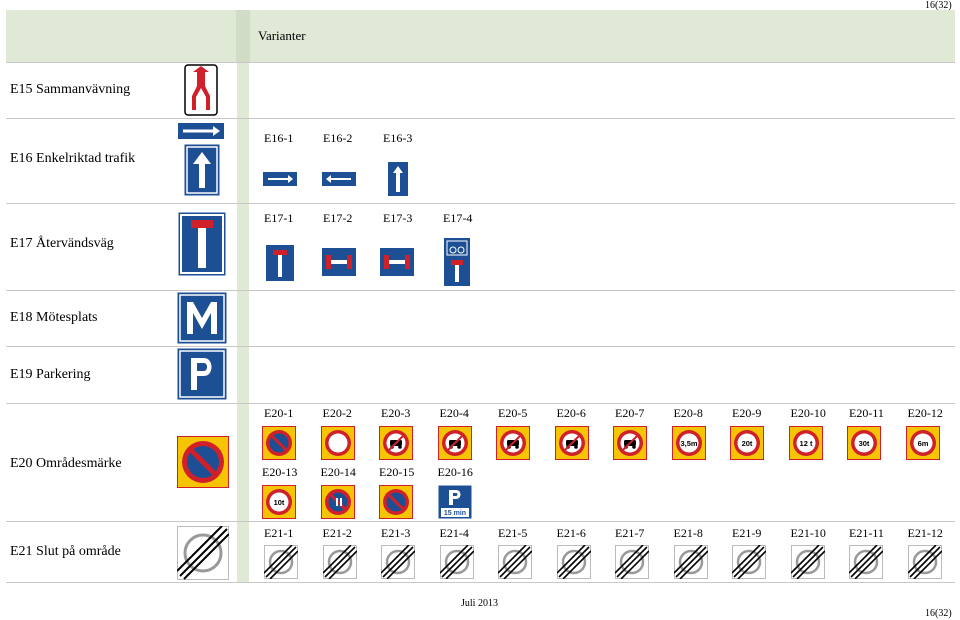  I want to click on variant-label: E20-5, so click(513, 413).